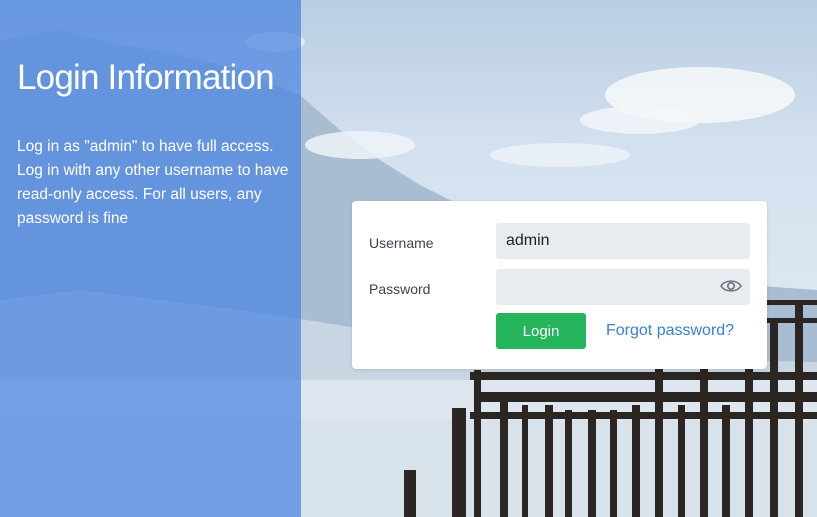 This screenshot has height=517, width=817. Describe the element at coordinates (623, 287) in the screenshot. I see `password-input` at that location.